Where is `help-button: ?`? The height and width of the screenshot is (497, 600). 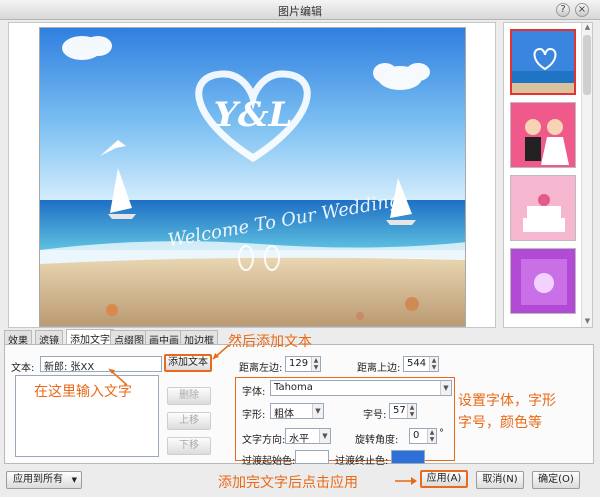
help-button: ? is located at coordinates (563, 10).